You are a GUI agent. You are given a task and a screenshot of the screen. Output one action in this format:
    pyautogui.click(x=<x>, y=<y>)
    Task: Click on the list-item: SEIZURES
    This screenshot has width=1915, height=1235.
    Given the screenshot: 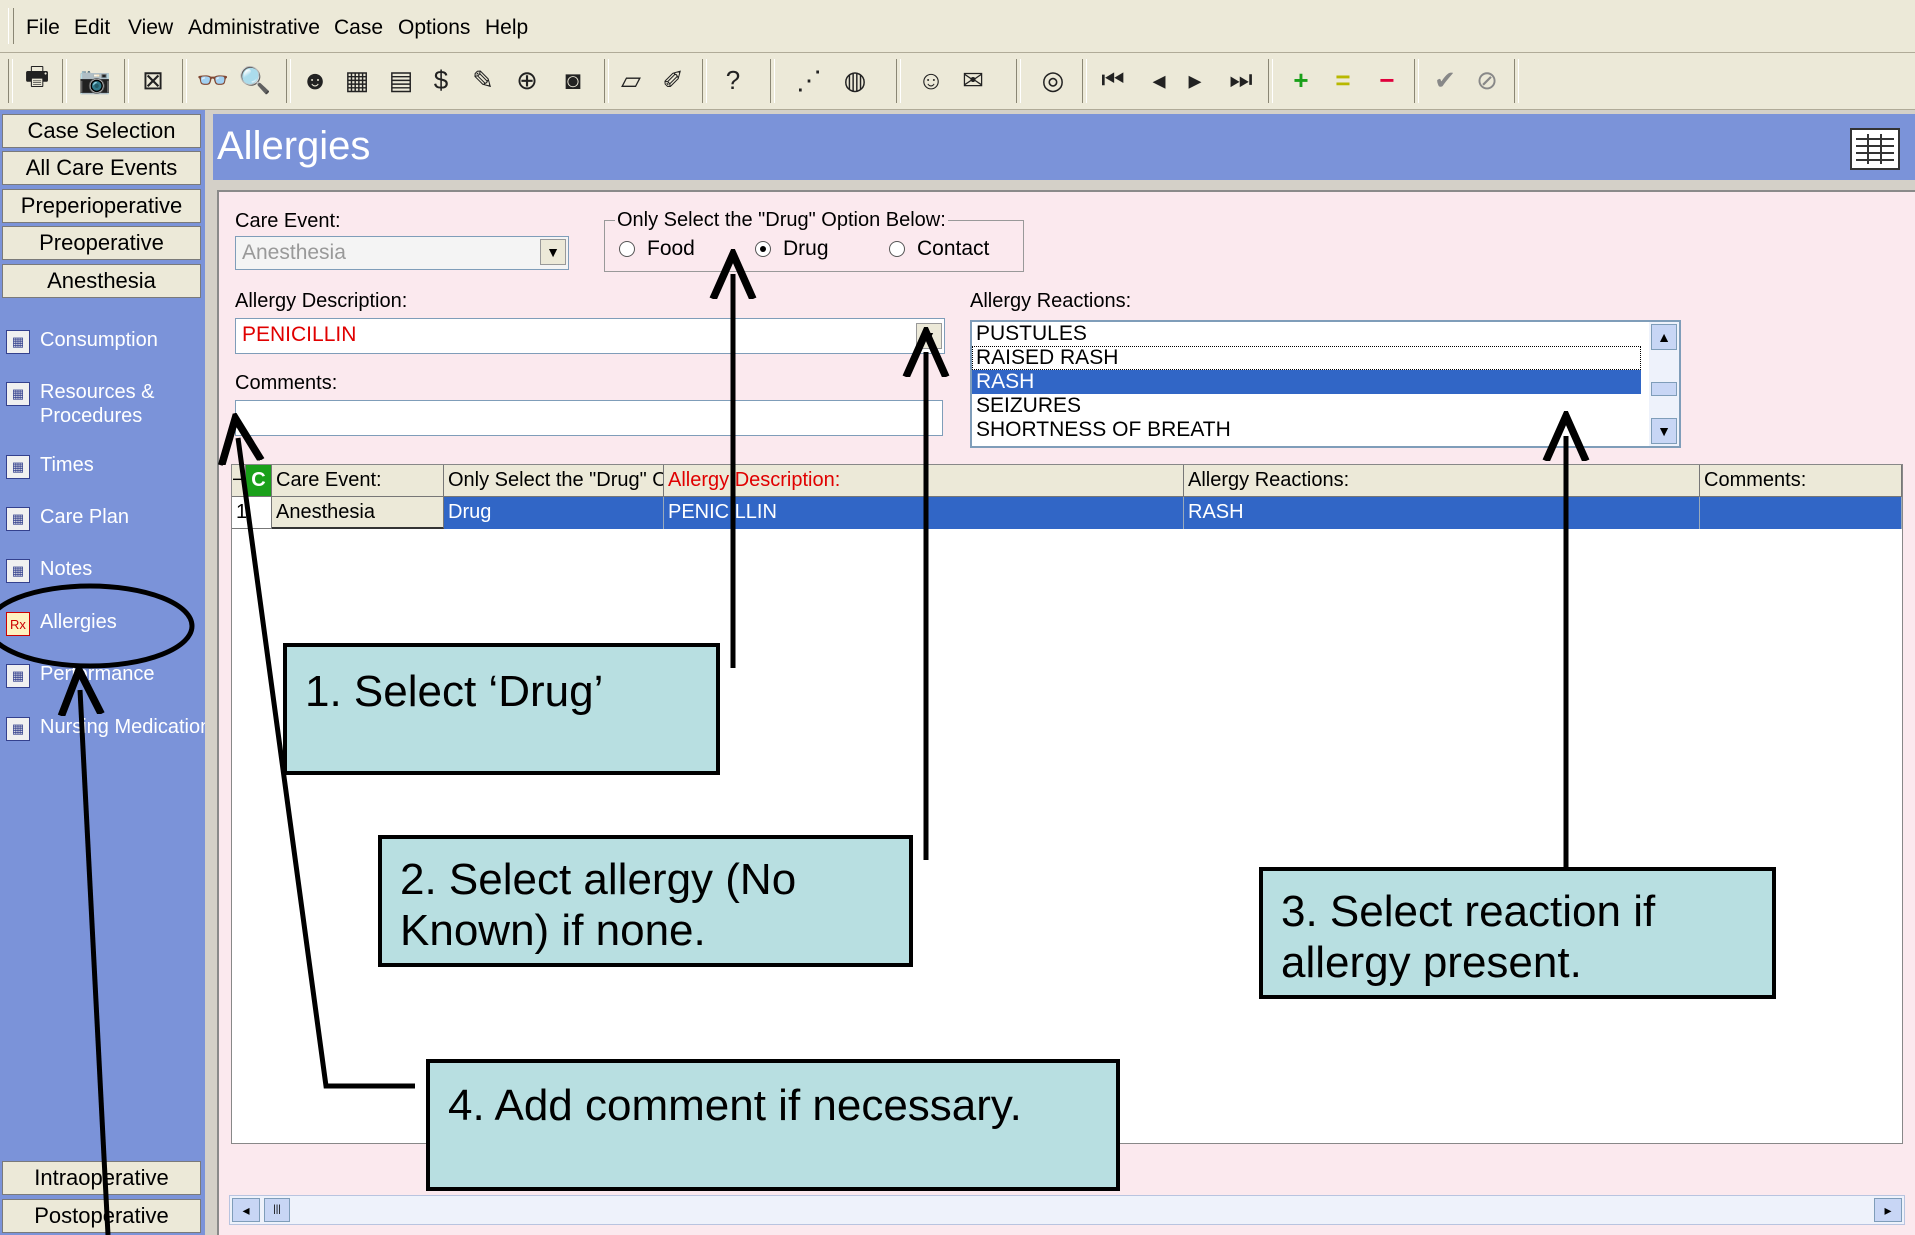 What is the action you would take?
    pyautogui.click(x=1306, y=406)
    